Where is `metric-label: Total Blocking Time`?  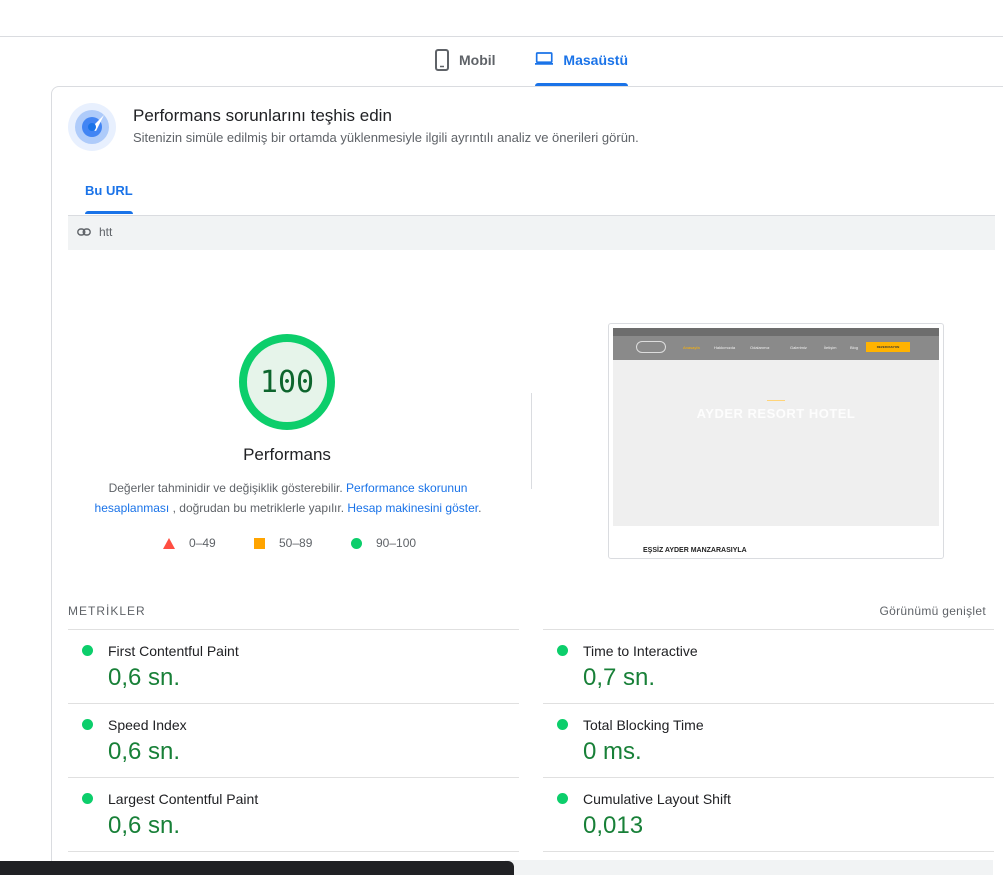 metric-label: Total Blocking Time is located at coordinates (643, 725).